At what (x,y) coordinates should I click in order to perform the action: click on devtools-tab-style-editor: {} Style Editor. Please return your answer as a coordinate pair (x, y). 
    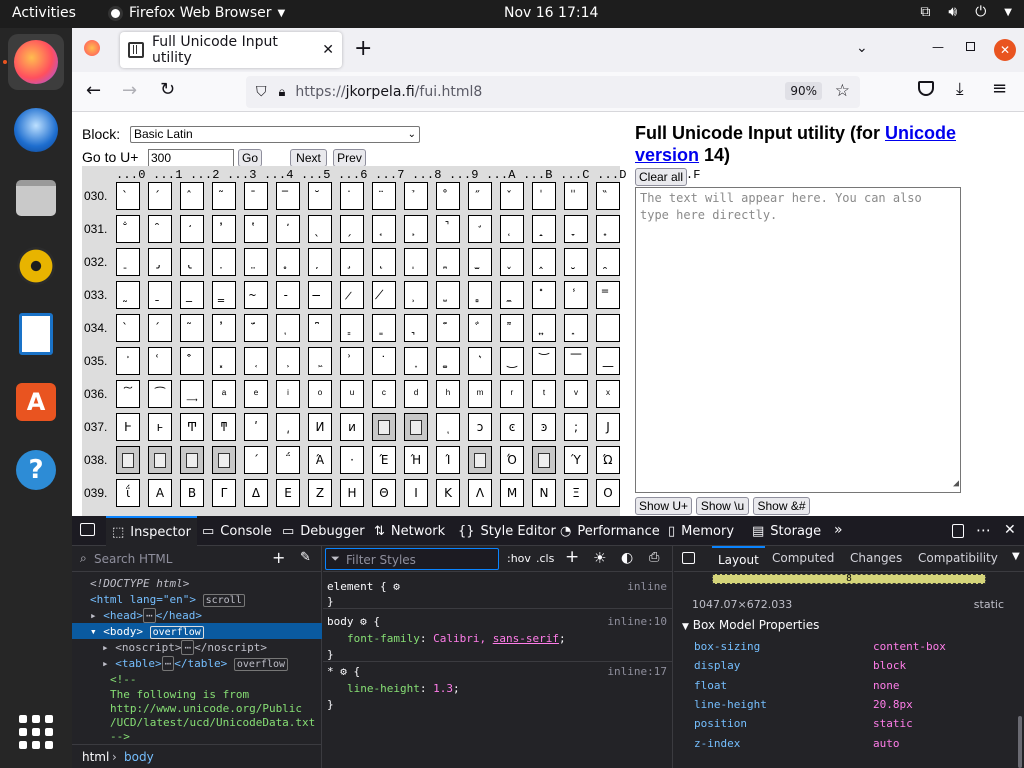
    Looking at the image, I should click on (507, 531).